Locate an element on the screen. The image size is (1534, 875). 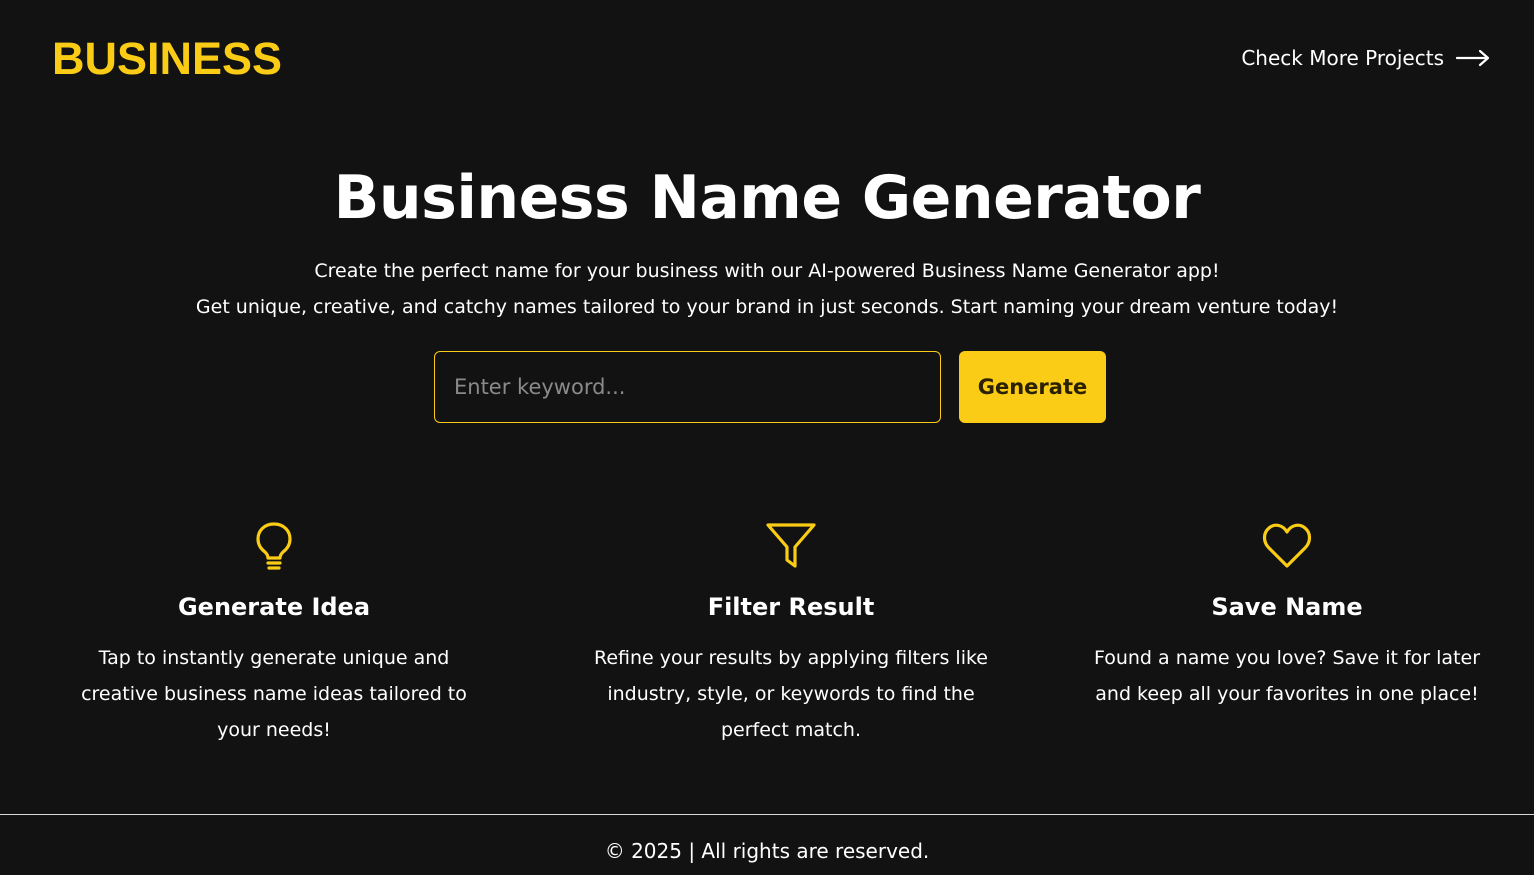
copyright-text: © 2025 | All rights are reserved. is located at coordinates (767, 851).